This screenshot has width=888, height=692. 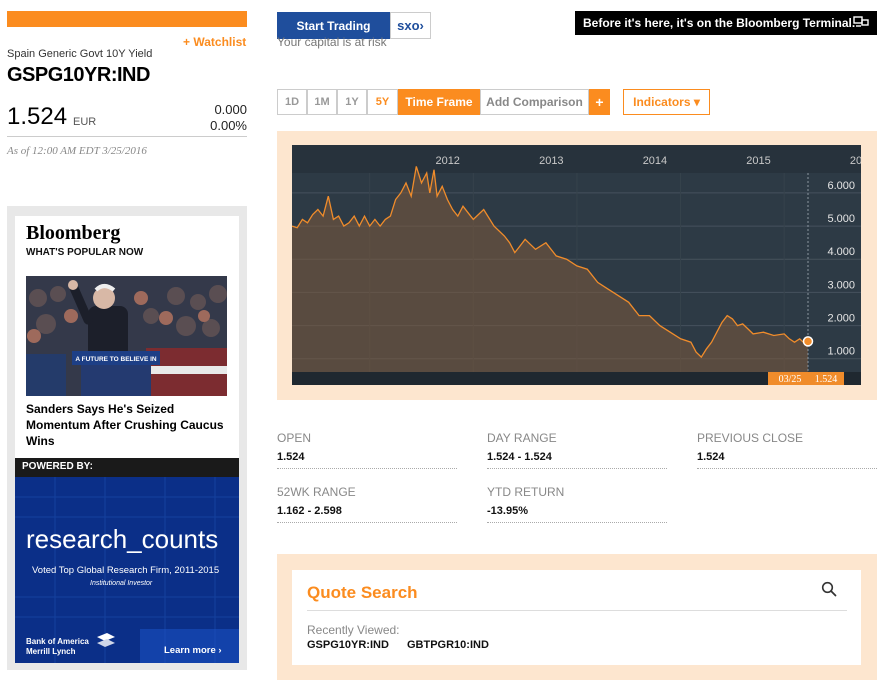 What do you see at coordinates (127, 19) in the screenshot?
I see `header-accent-bar` at bounding box center [127, 19].